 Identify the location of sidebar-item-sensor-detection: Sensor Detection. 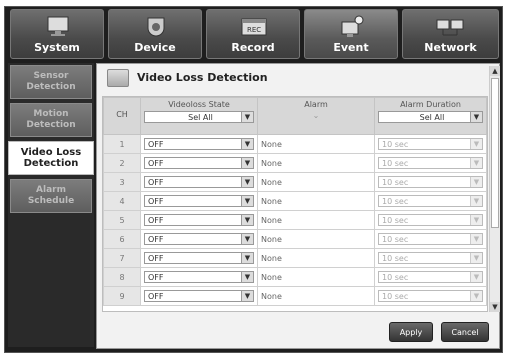
(51, 82).